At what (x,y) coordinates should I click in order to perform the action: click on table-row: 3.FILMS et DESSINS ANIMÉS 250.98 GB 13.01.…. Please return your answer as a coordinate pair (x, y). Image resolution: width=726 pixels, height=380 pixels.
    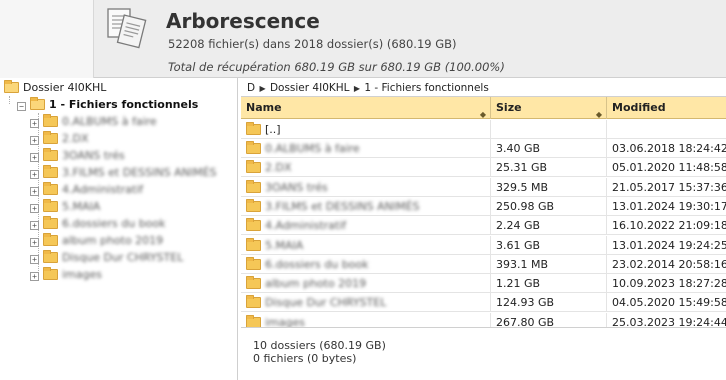
    Looking at the image, I should click on (483, 206).